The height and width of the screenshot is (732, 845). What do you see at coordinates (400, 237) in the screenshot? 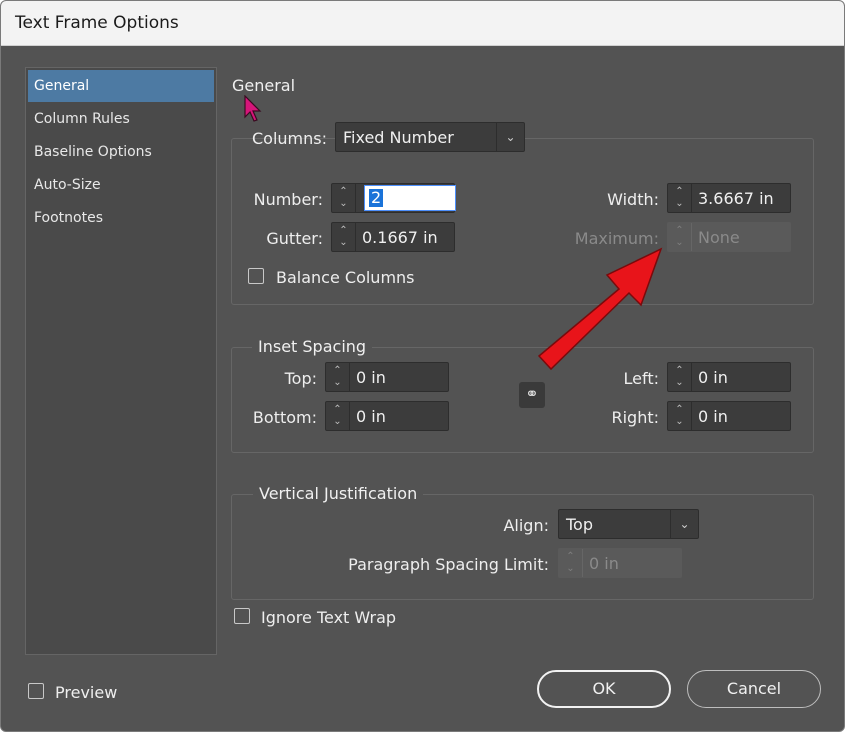
I see `gutter-value: 0.1667 in` at bounding box center [400, 237].